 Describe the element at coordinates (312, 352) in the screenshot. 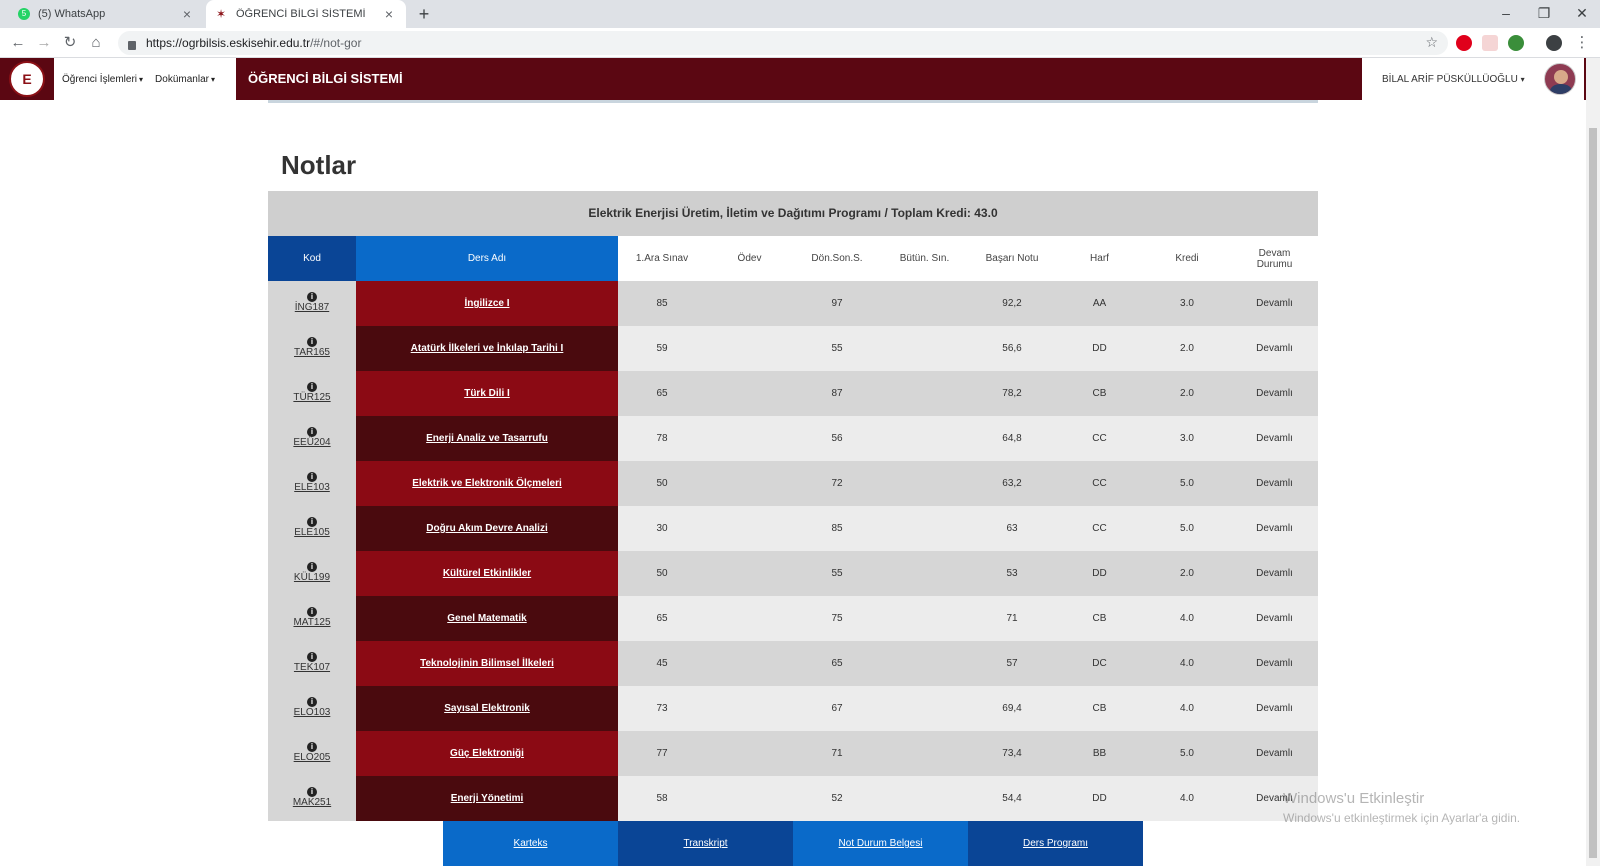

I see `course-code-link: TAR165` at that location.